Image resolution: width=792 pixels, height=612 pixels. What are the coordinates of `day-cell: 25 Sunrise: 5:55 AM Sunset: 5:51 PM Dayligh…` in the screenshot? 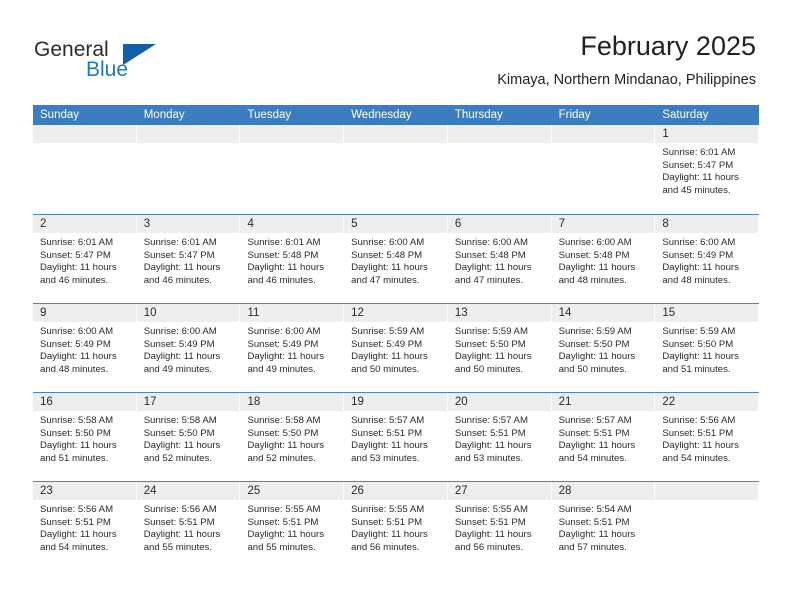 It's located at (292, 526).